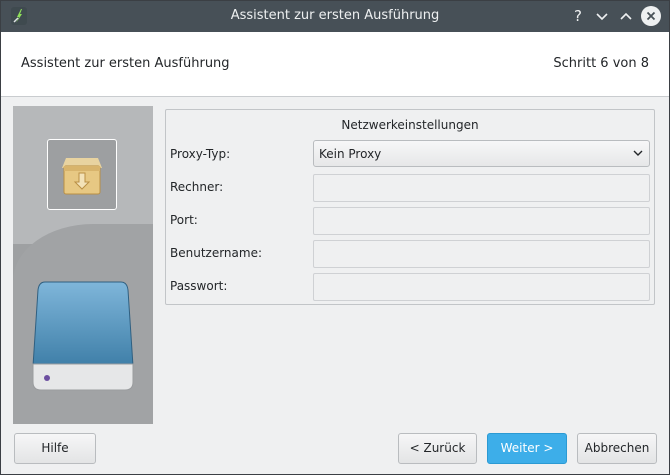  What do you see at coordinates (83, 336) in the screenshot?
I see `hard-drive-icon` at bounding box center [83, 336].